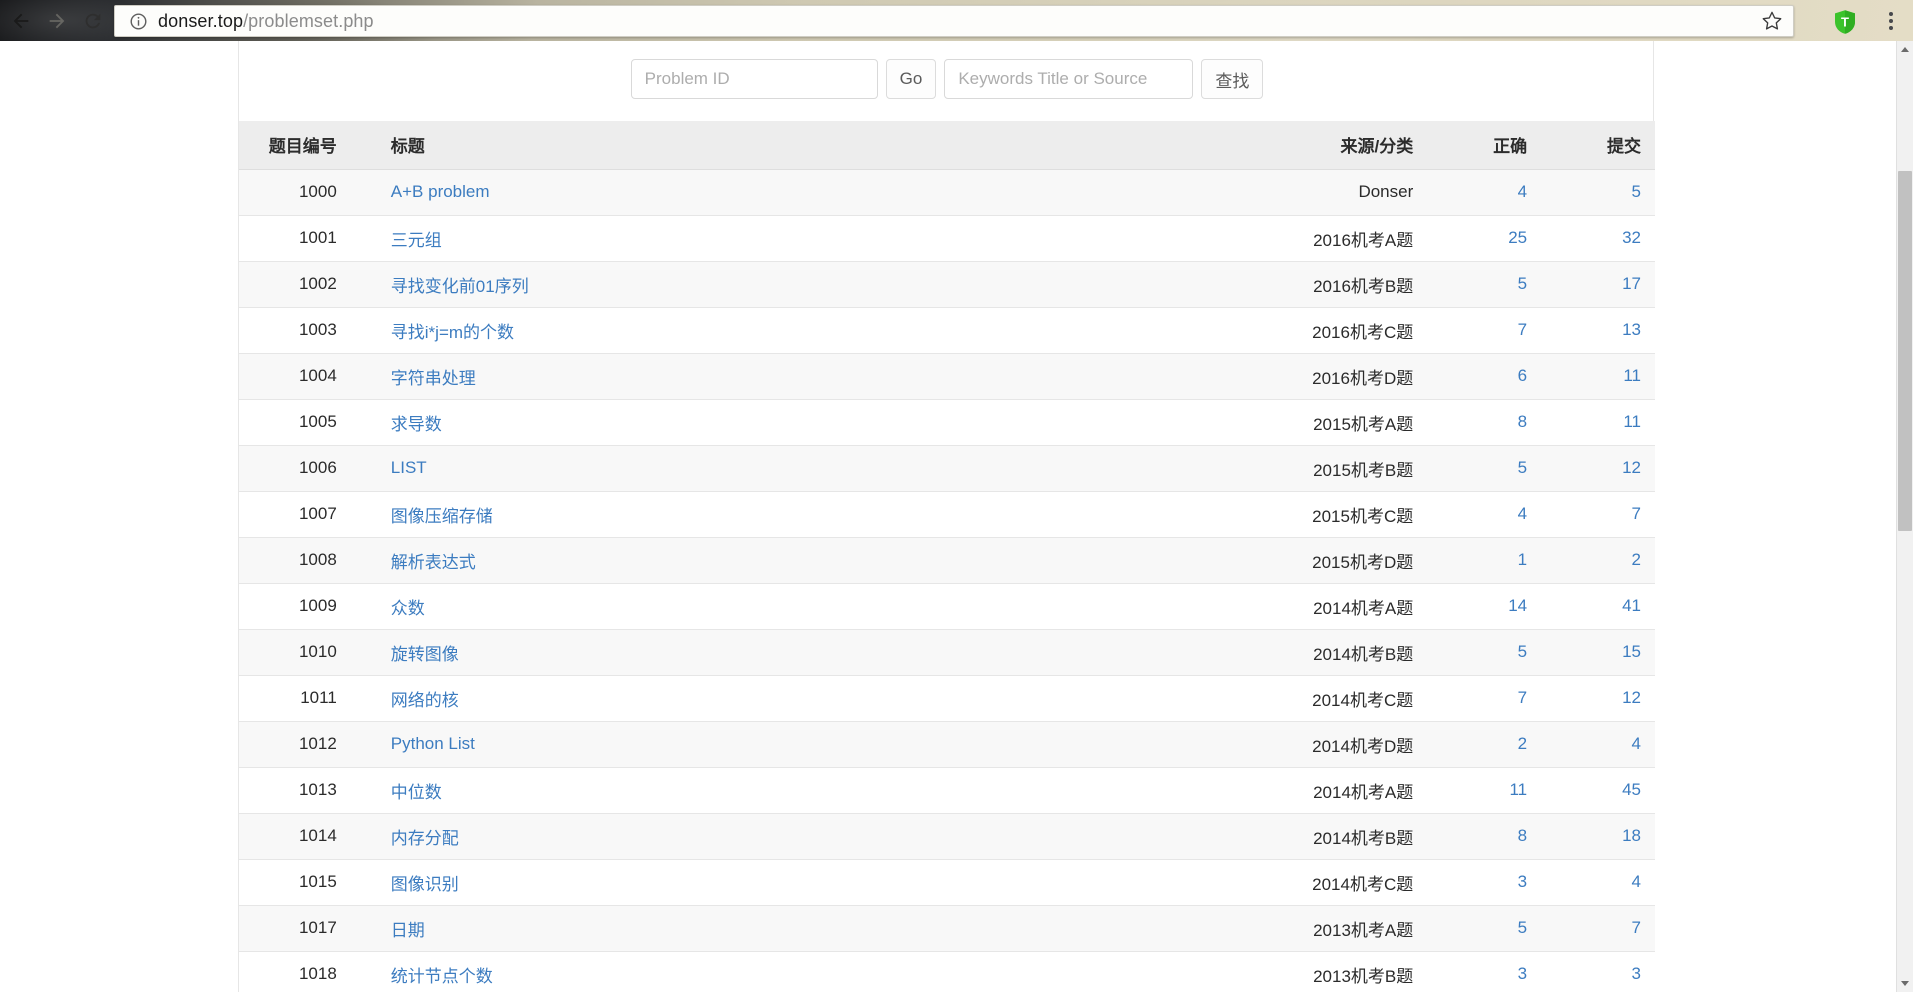  What do you see at coordinates (764, 698) in the screenshot?
I see `cell-problem-title: 网络的核` at bounding box center [764, 698].